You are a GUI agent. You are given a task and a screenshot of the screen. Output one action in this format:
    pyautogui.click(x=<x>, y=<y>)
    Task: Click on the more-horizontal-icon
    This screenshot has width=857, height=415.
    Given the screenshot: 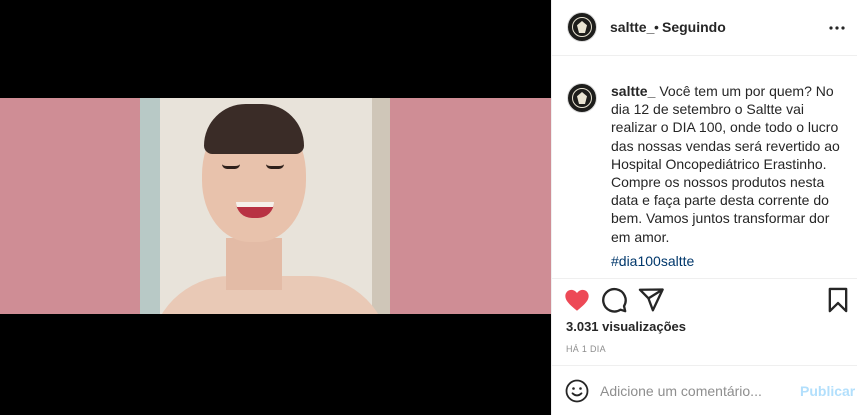 What is the action you would take?
    pyautogui.click(x=837, y=28)
    